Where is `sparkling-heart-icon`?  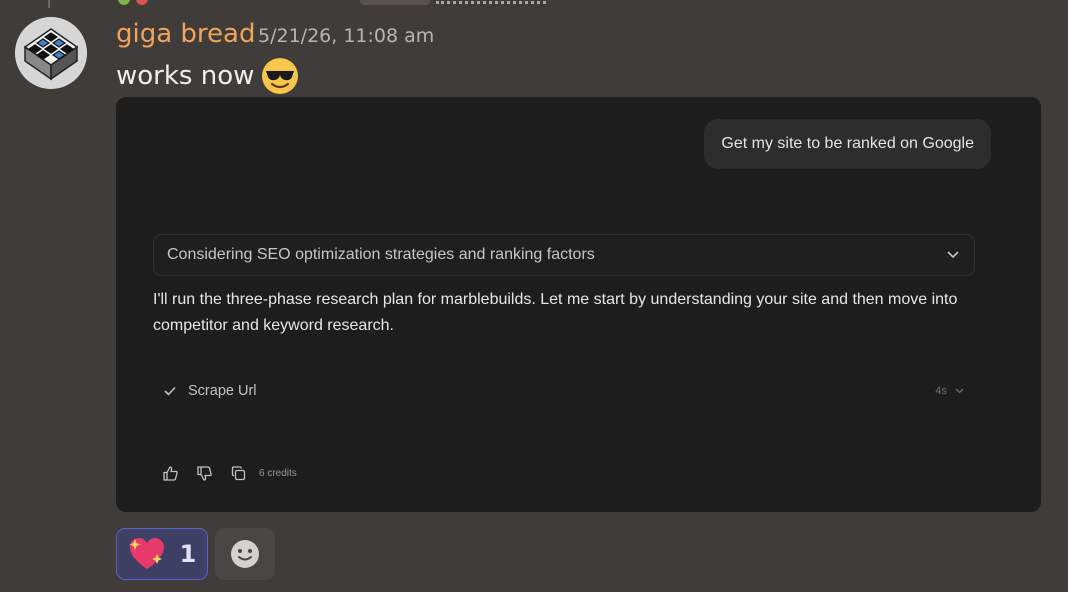 sparkling-heart-icon is located at coordinates (146, 553).